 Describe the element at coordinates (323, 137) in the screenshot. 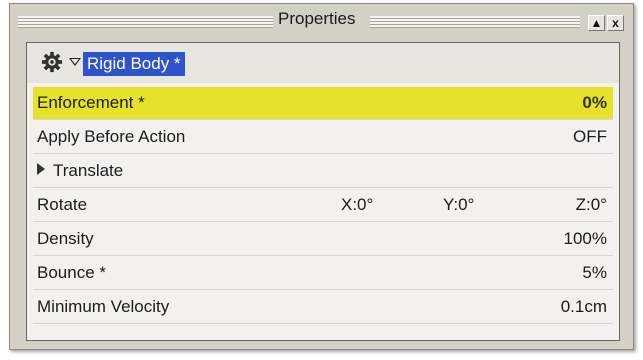

I see `row-apply-before-action: Apply Before Action OFF` at that location.